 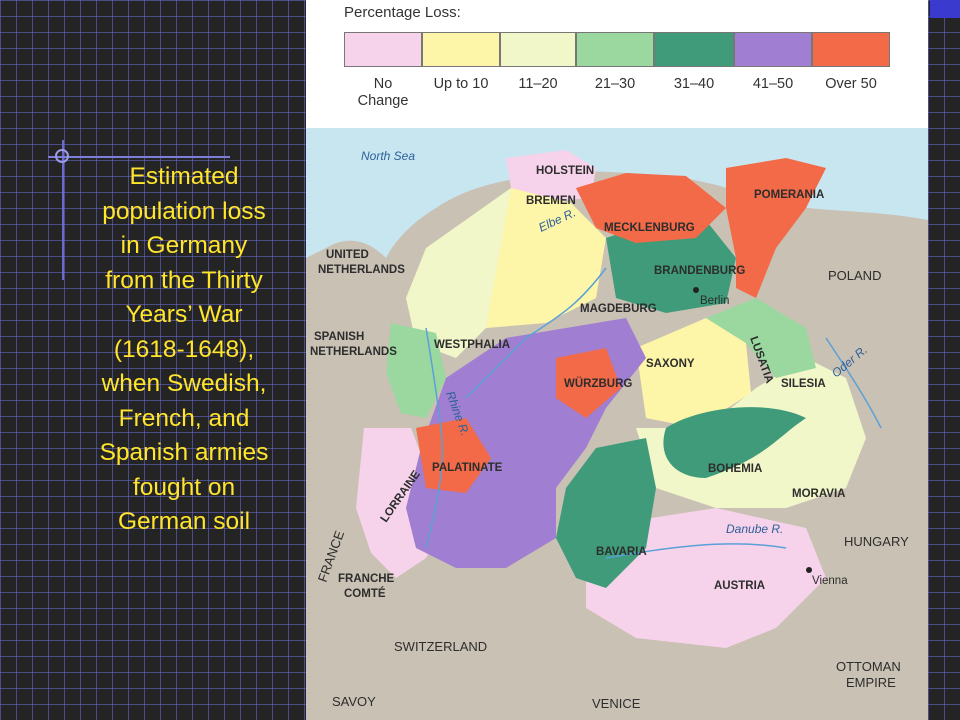 What do you see at coordinates (184, 176) in the screenshot?
I see `caption-line: Estimated` at bounding box center [184, 176].